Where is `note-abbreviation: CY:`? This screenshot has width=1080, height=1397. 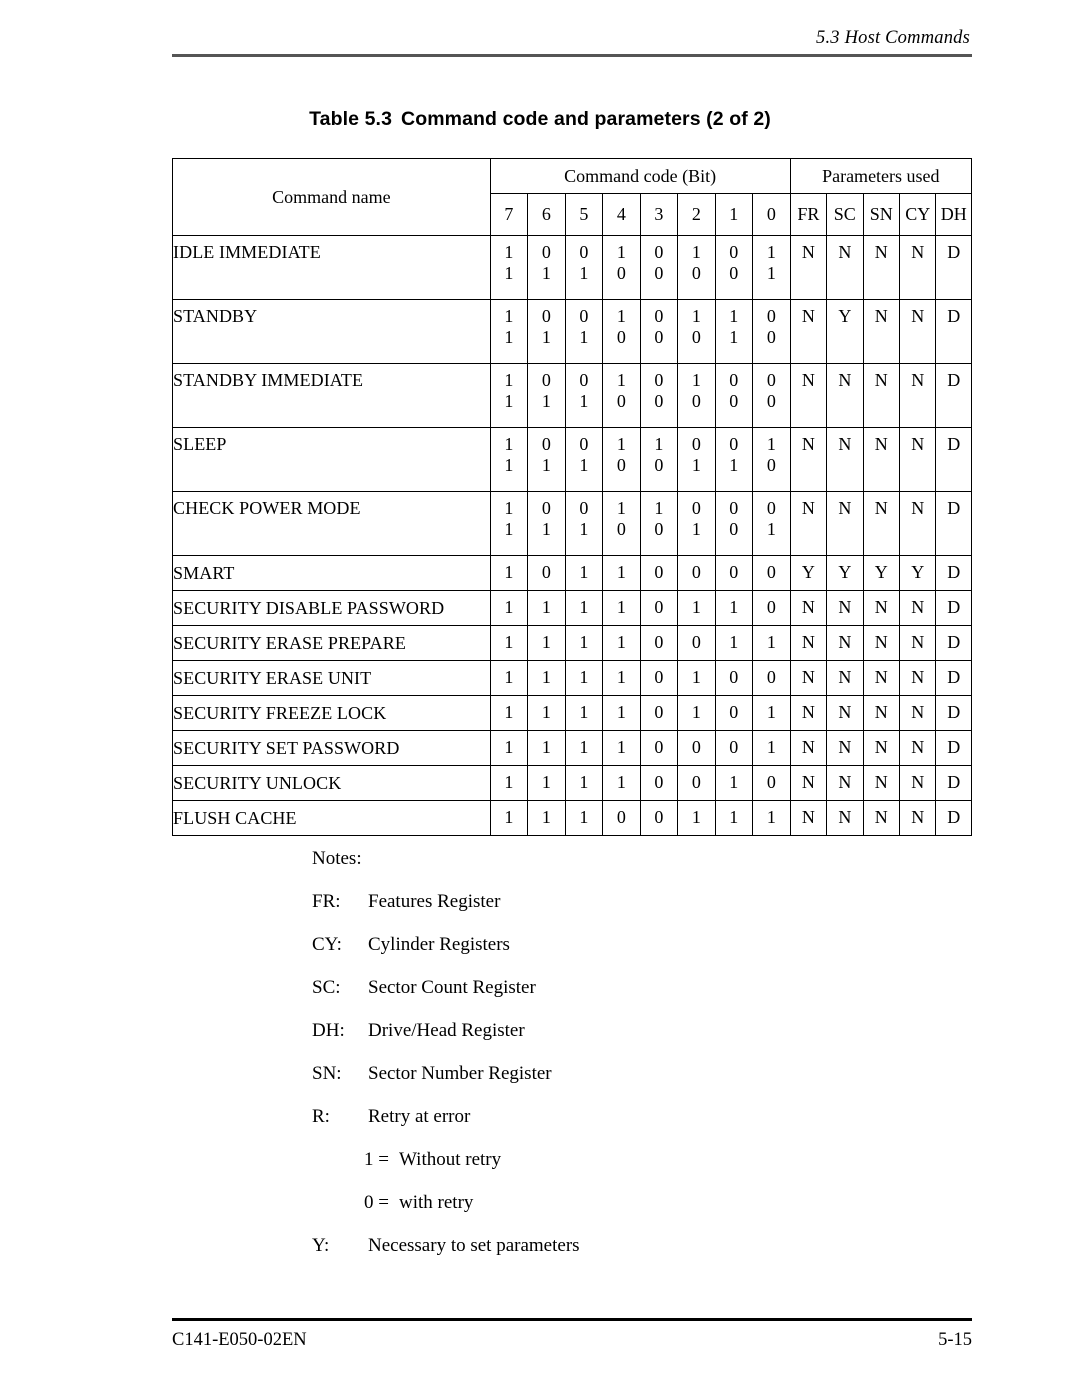
note-abbreviation: CY: is located at coordinates (327, 944).